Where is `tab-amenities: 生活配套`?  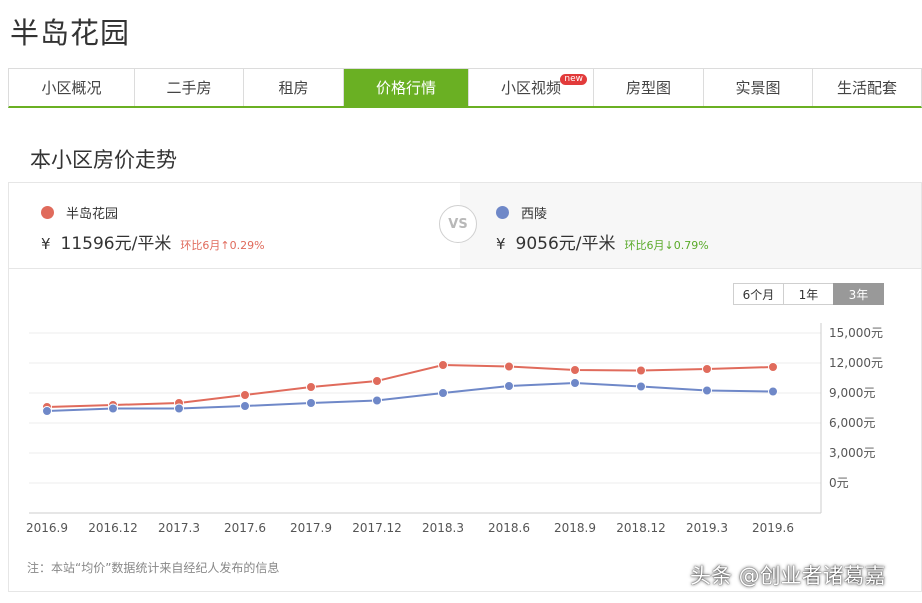 tab-amenities: 生活配套 is located at coordinates (867, 87).